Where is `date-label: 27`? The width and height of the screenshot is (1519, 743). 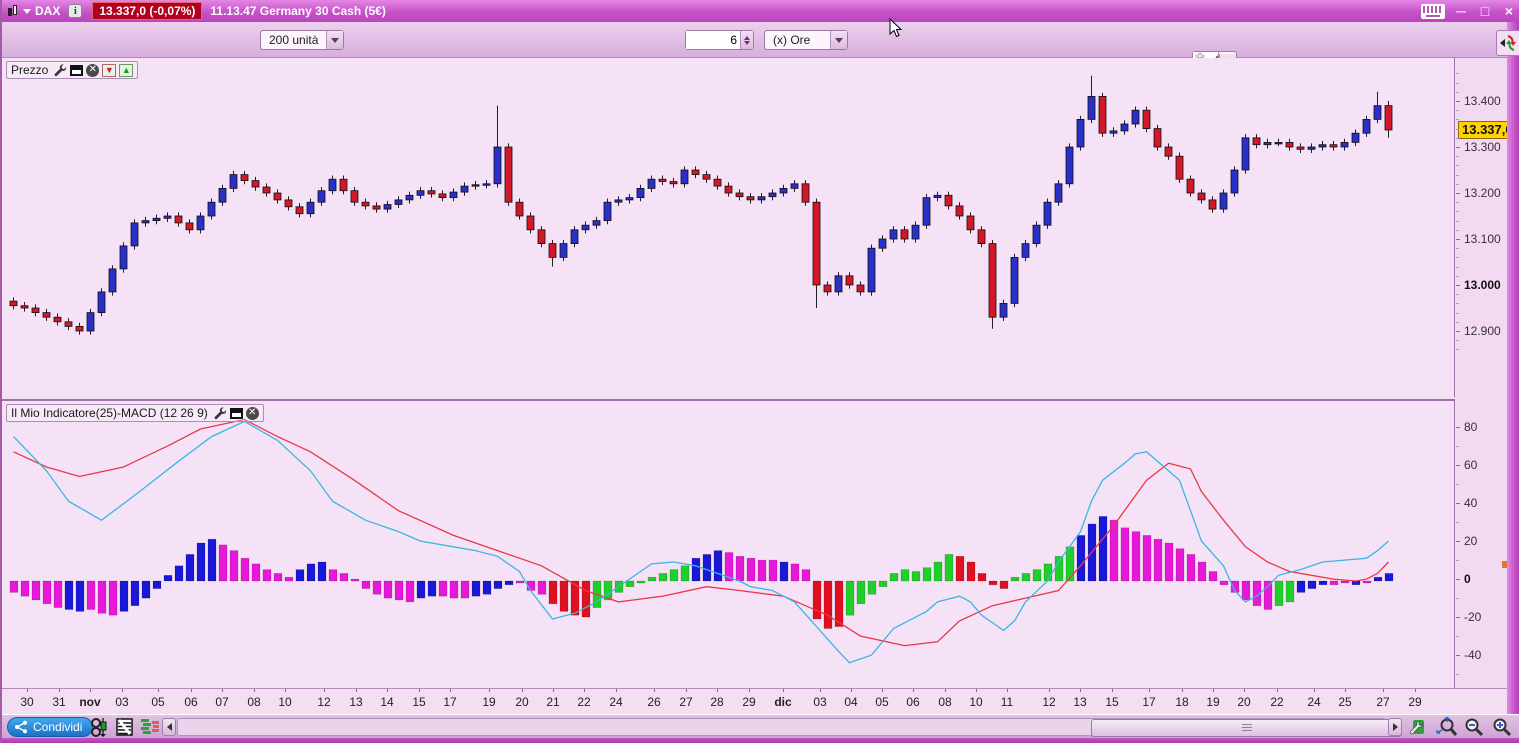 date-label: 27 is located at coordinates (1383, 702).